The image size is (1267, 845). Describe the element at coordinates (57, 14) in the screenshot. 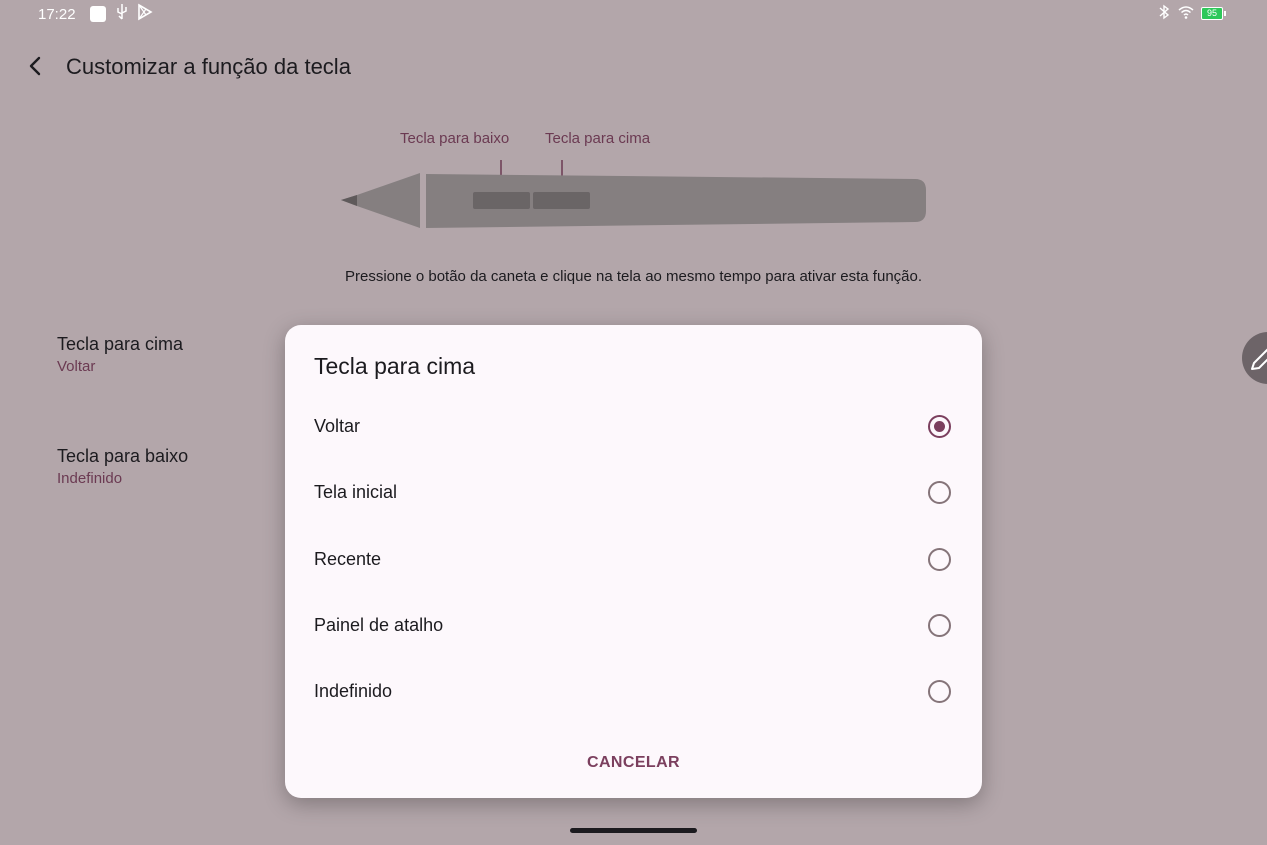

I see `status-time: 17:22` at that location.